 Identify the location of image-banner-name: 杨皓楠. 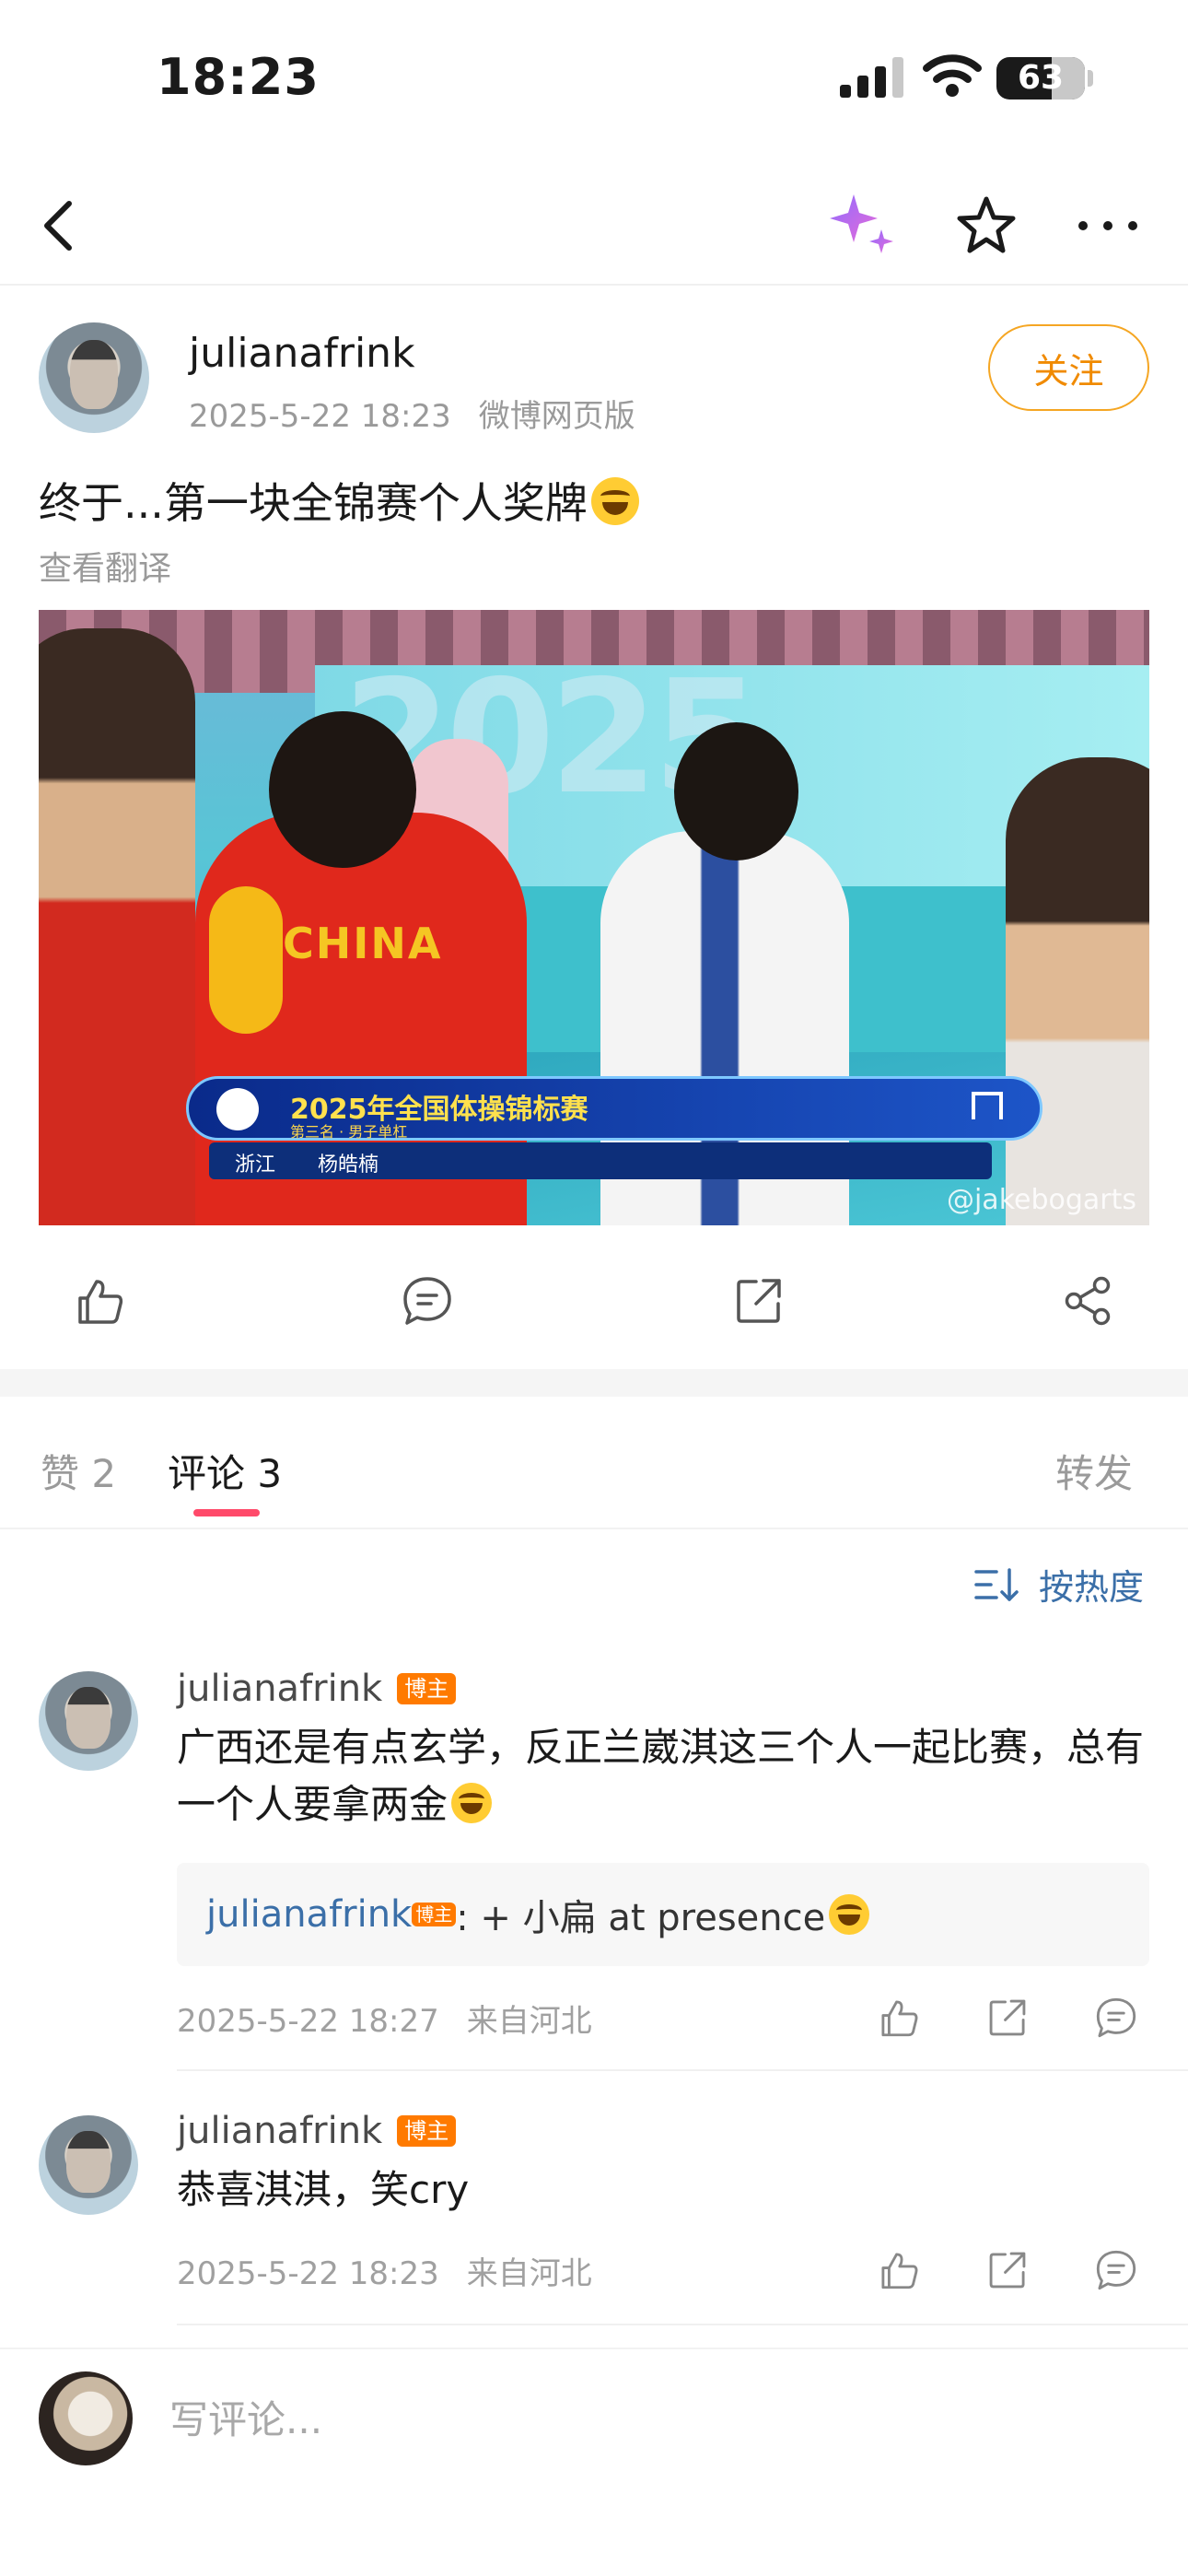
(348, 1165).